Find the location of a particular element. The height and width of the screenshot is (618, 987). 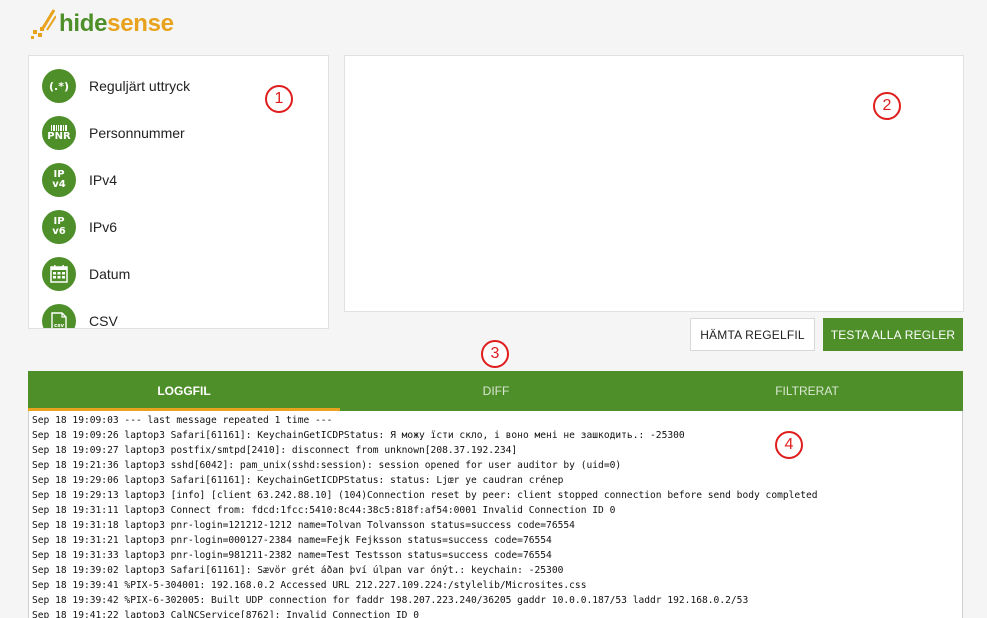

regex-icon-glyph: (.*) is located at coordinates (59, 86).